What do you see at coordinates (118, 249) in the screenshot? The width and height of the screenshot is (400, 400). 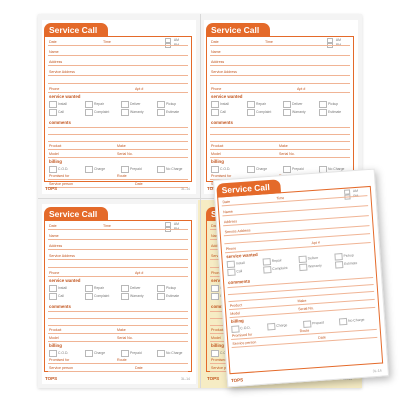 I see `address-line` at bounding box center [118, 249].